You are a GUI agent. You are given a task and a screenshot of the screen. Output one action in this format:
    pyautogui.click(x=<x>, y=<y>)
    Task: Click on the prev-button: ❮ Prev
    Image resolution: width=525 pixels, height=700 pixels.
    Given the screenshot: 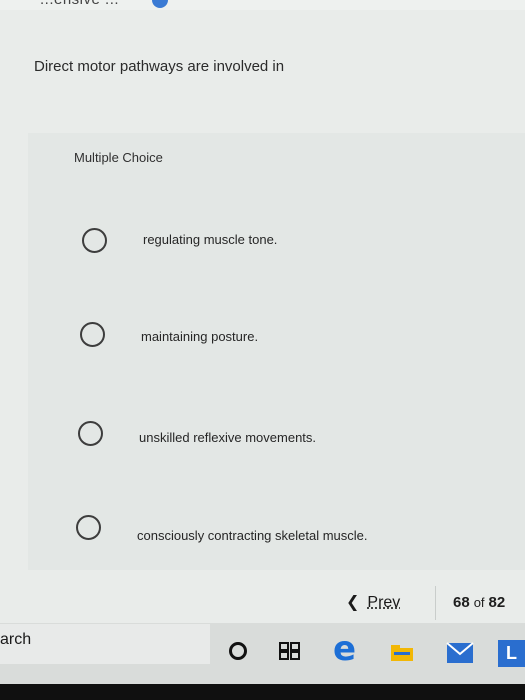 What is the action you would take?
    pyautogui.click(x=373, y=602)
    